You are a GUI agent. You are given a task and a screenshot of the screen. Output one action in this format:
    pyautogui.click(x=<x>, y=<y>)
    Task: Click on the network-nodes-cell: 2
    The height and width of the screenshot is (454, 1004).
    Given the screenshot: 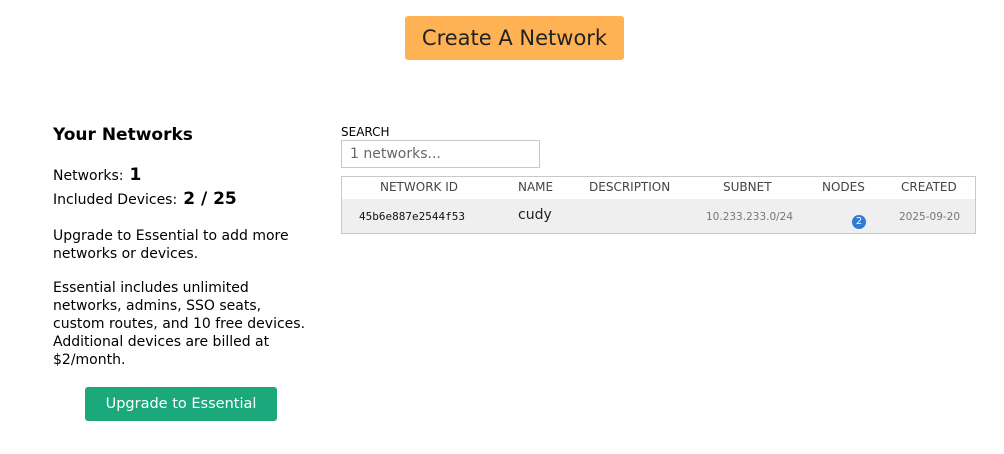 What is the action you would take?
    pyautogui.click(x=859, y=219)
    